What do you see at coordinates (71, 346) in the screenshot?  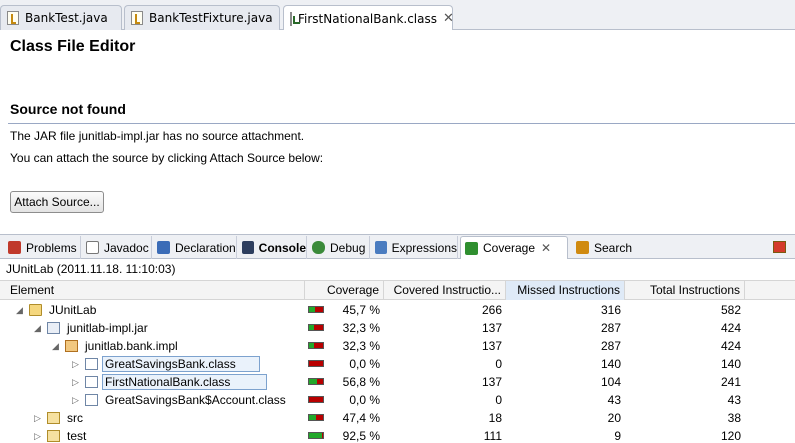 I see `package-icon` at bounding box center [71, 346].